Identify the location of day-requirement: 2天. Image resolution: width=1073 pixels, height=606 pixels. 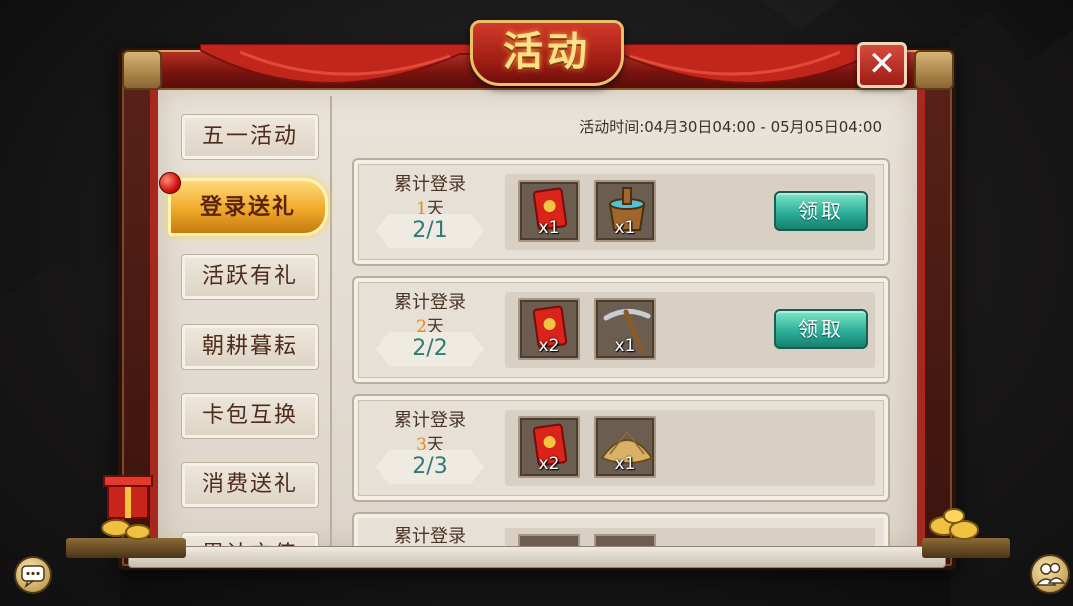
(430, 324).